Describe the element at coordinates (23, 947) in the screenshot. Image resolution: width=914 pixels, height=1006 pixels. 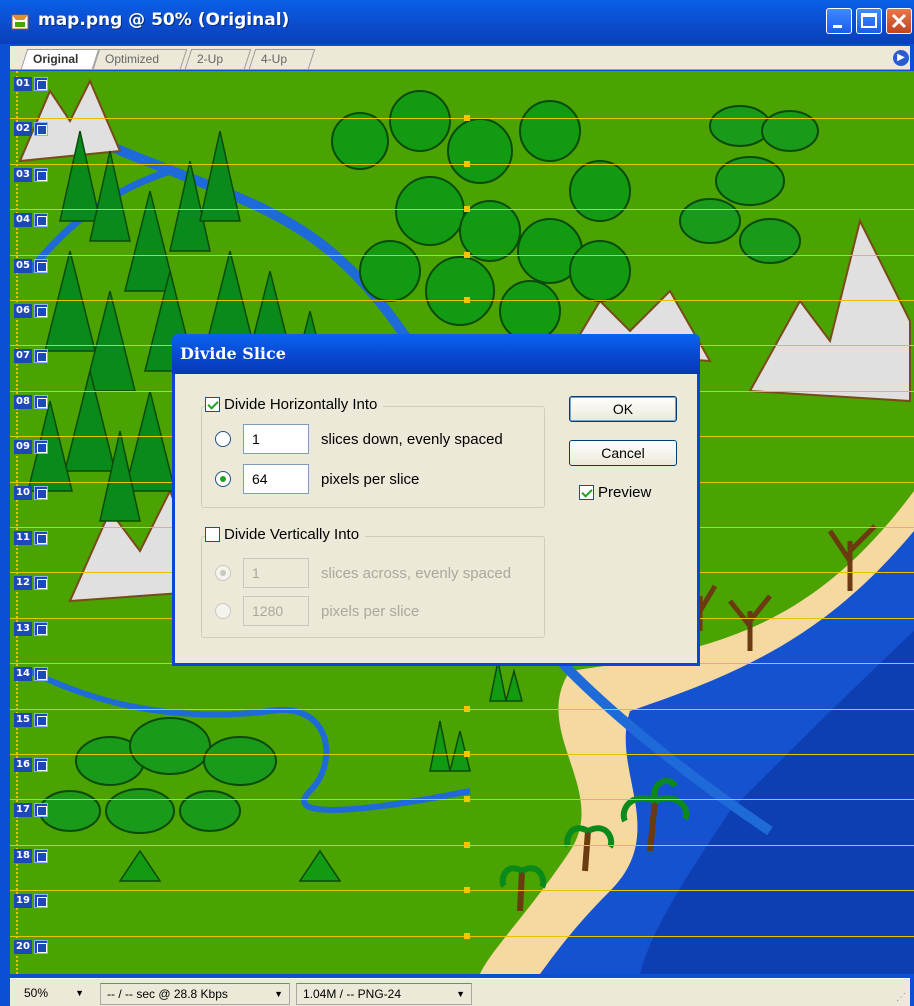
I see `slice-number: 20` at that location.